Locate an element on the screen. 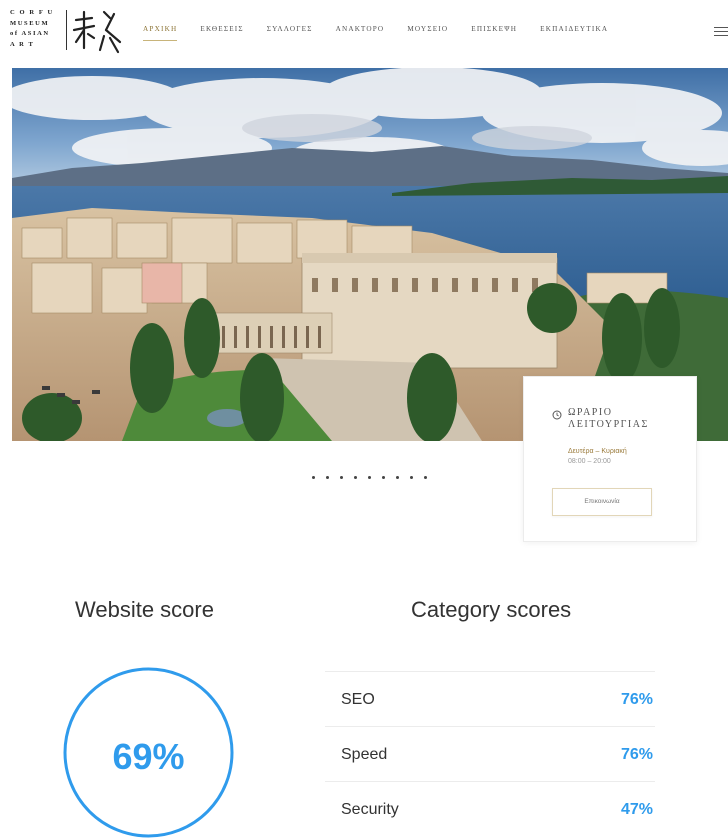 The image size is (728, 838). nav-item-home: ΑΡΧΙΚΗ is located at coordinates (160, 32).